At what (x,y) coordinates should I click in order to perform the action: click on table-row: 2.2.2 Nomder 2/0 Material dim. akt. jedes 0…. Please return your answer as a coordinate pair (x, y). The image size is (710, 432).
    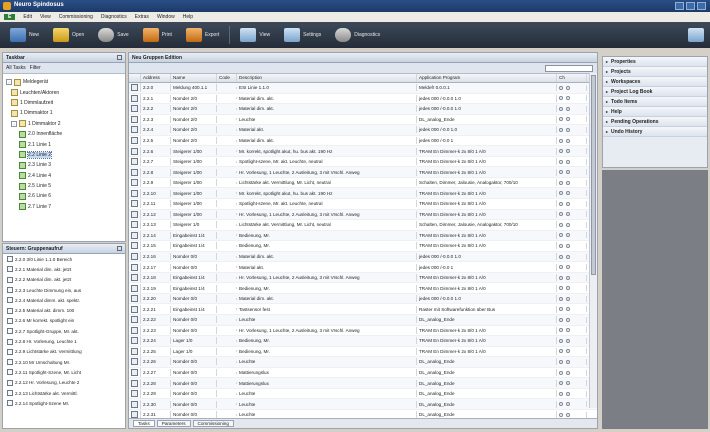
    Looking at the image, I should click on (363, 109).